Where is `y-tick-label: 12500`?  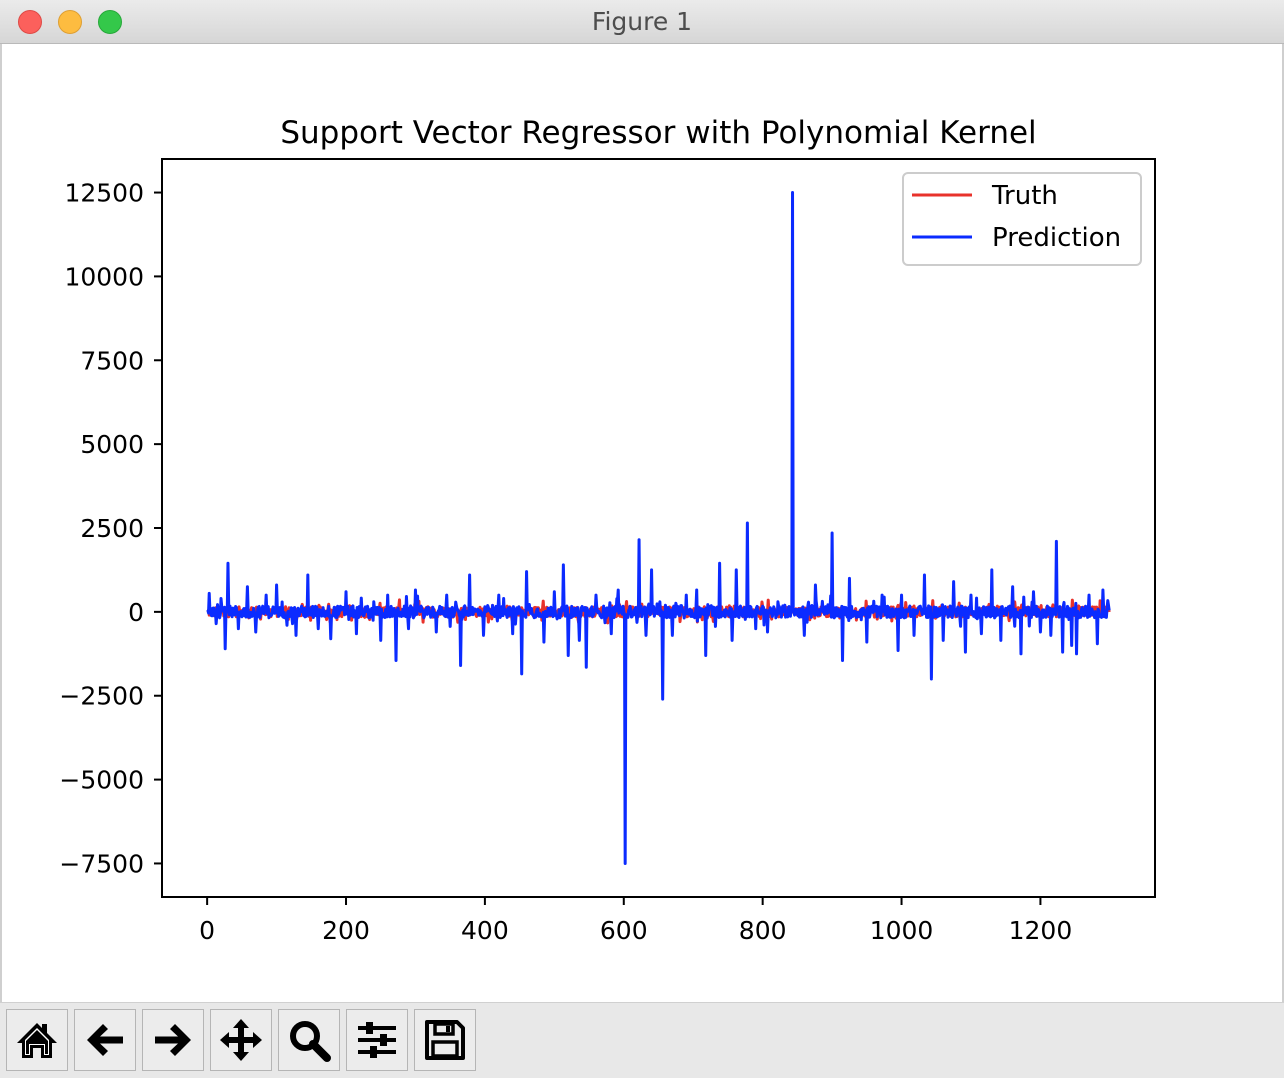 y-tick-label: 12500 is located at coordinates (104, 193).